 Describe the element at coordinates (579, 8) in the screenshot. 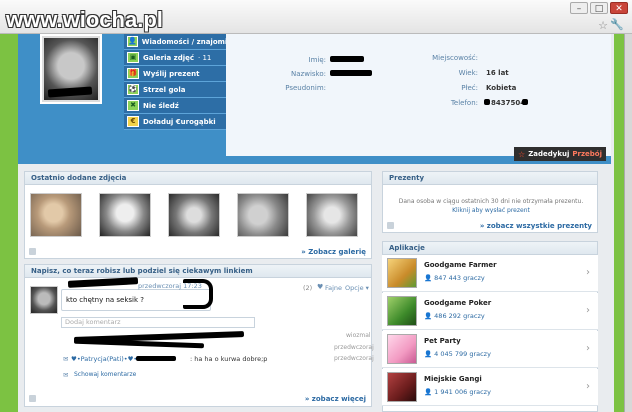

I see `minimize-button: –` at that location.